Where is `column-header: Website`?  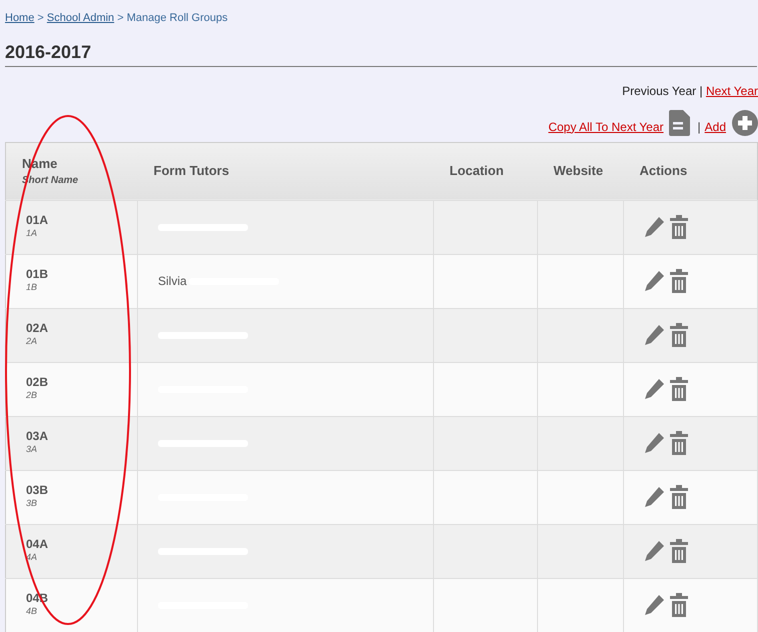 column-header: Website is located at coordinates (581, 171).